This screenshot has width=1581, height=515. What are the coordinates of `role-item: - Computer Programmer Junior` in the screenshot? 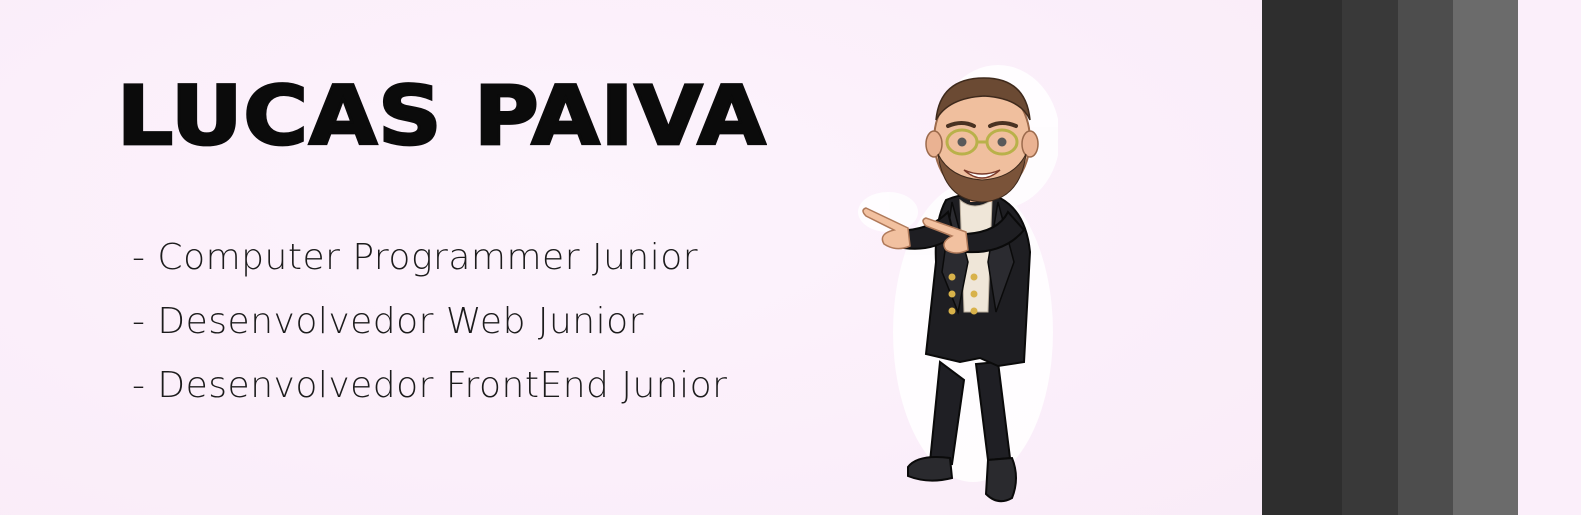 It's located at (415, 257).